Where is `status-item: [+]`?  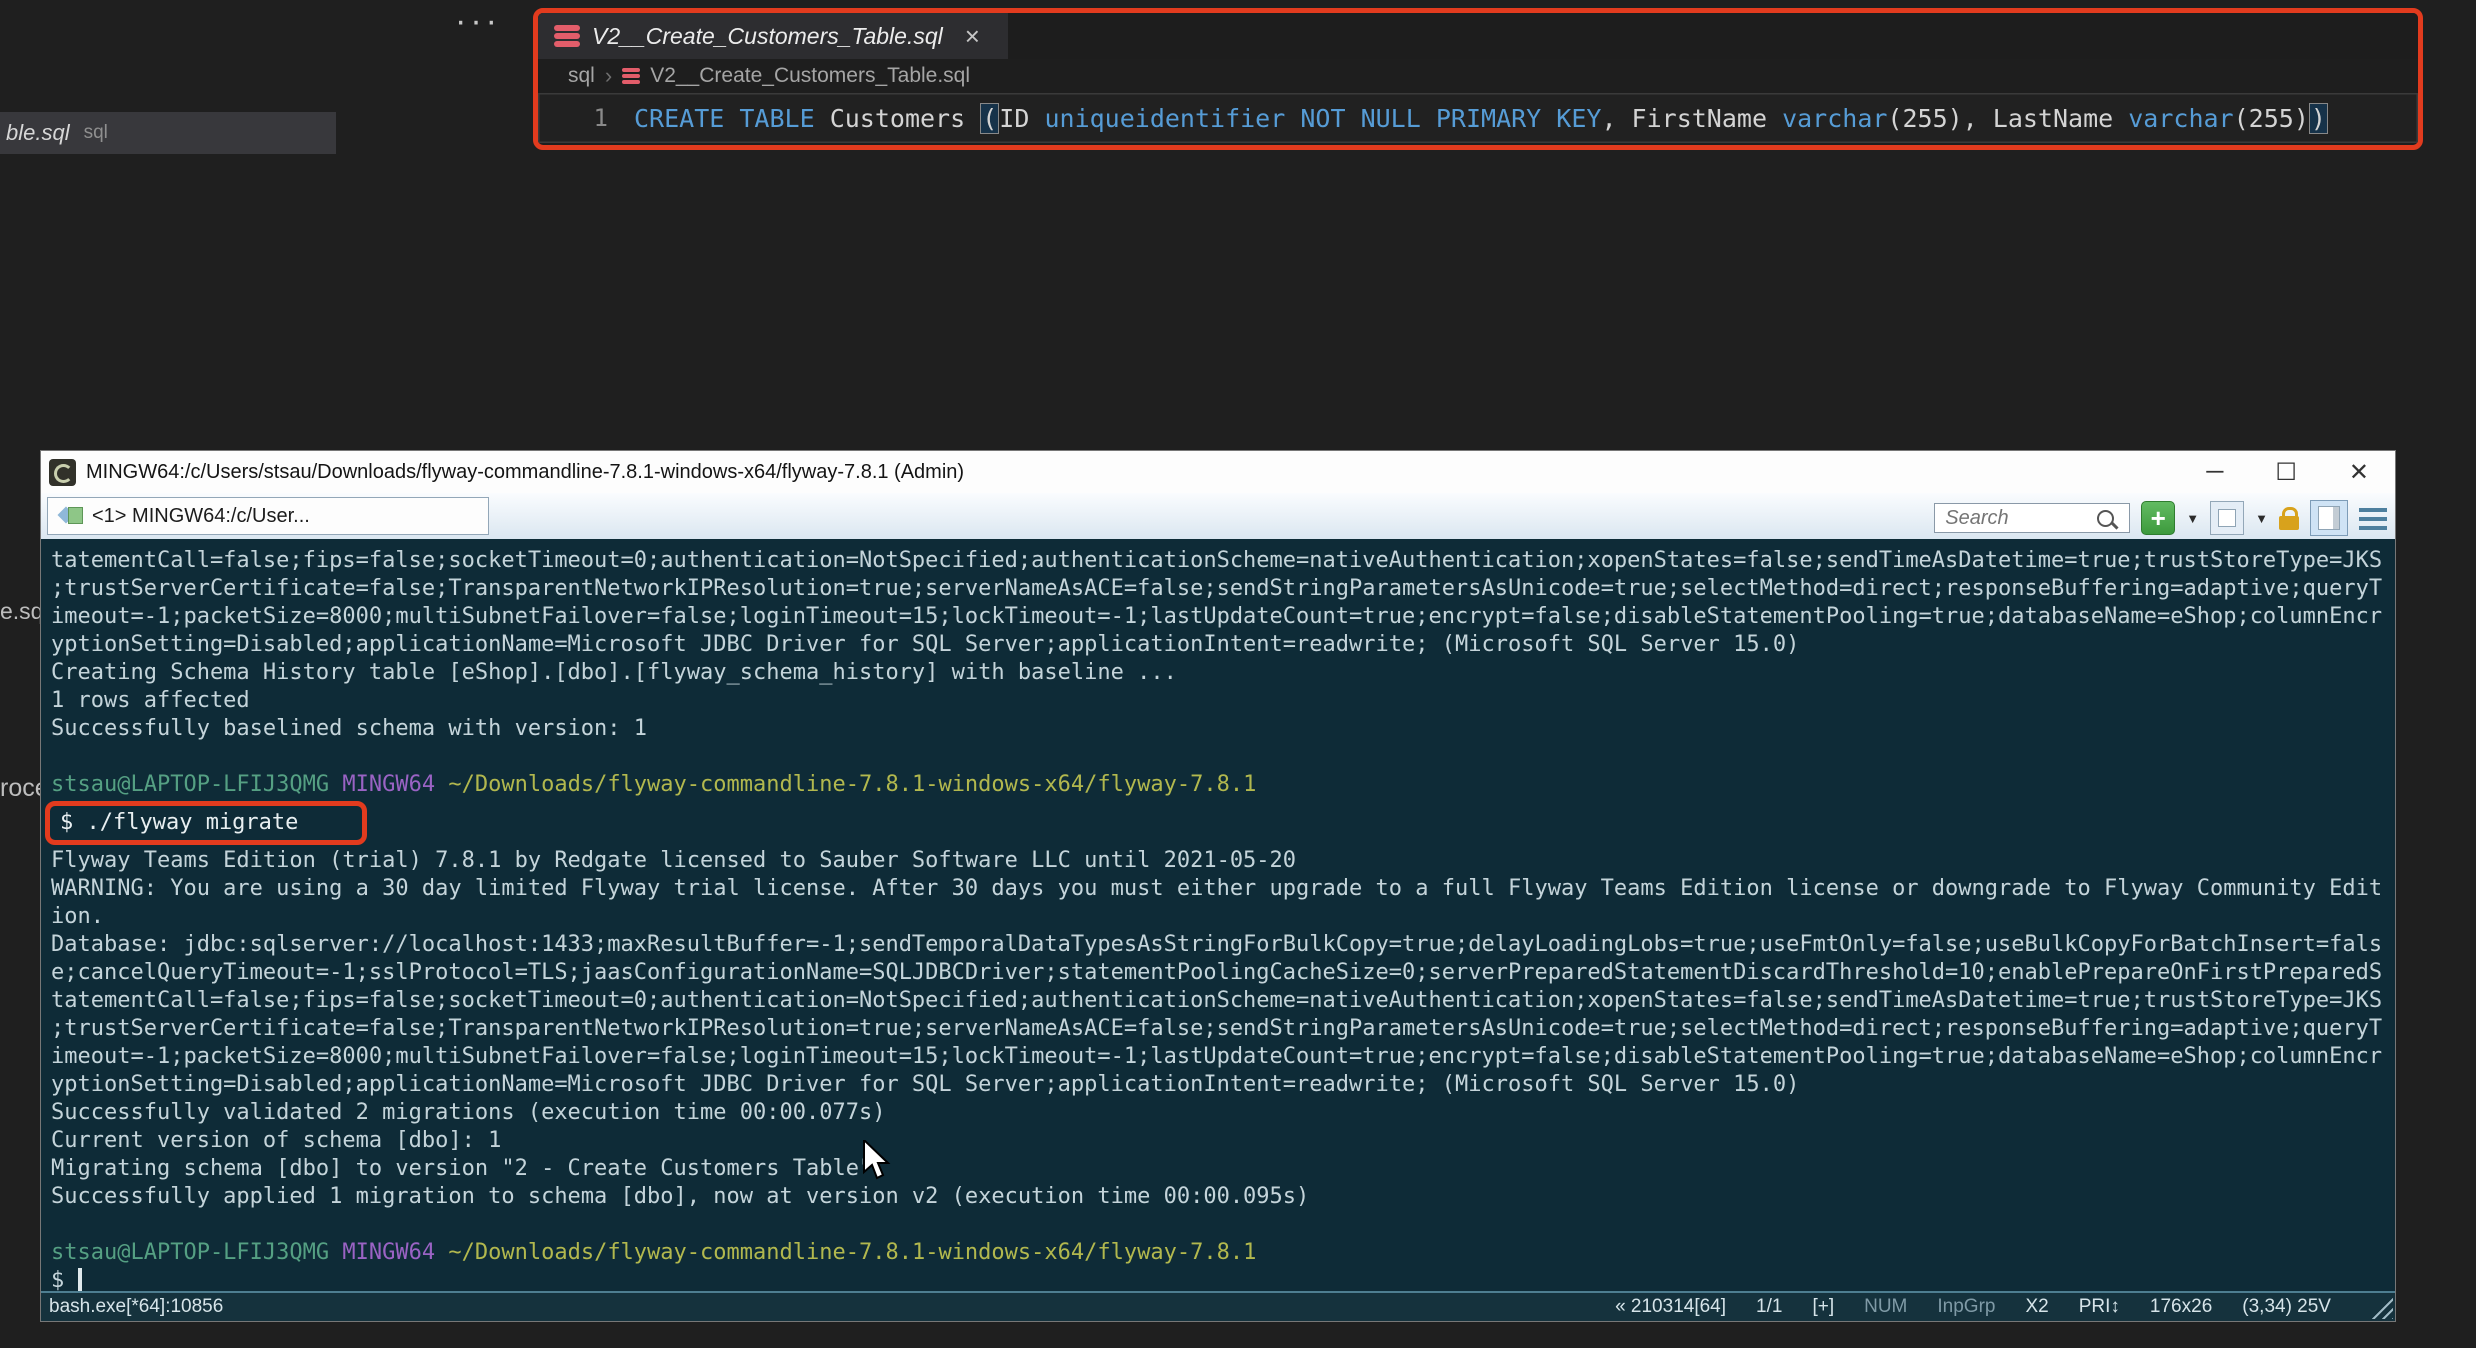
status-item: [+] is located at coordinates (1823, 1306).